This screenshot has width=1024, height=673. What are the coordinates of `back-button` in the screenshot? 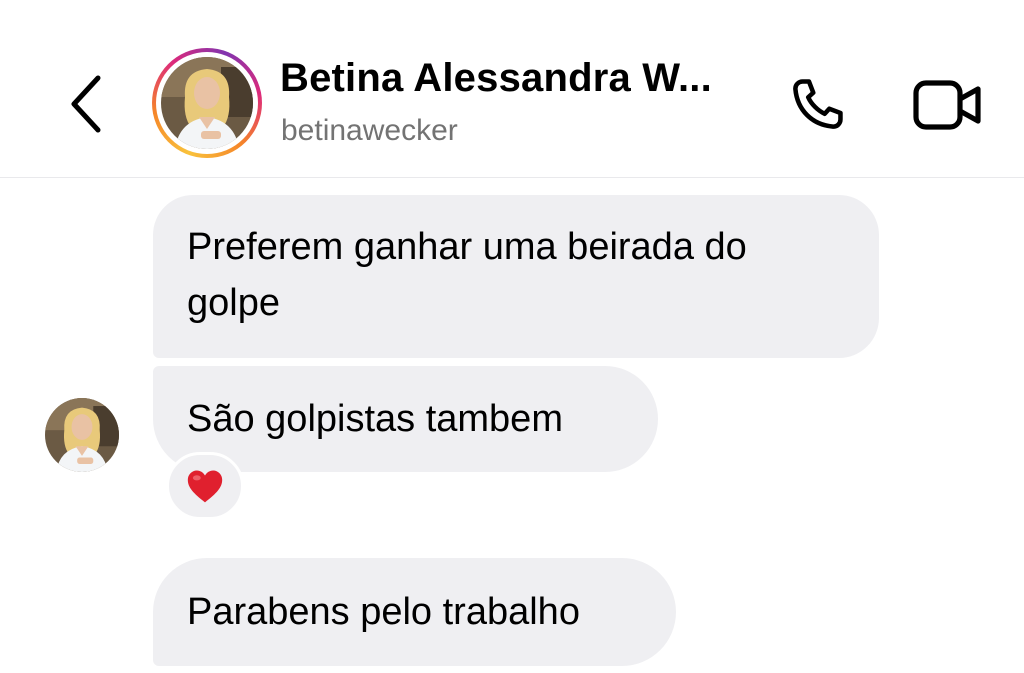 It's located at (86, 104).